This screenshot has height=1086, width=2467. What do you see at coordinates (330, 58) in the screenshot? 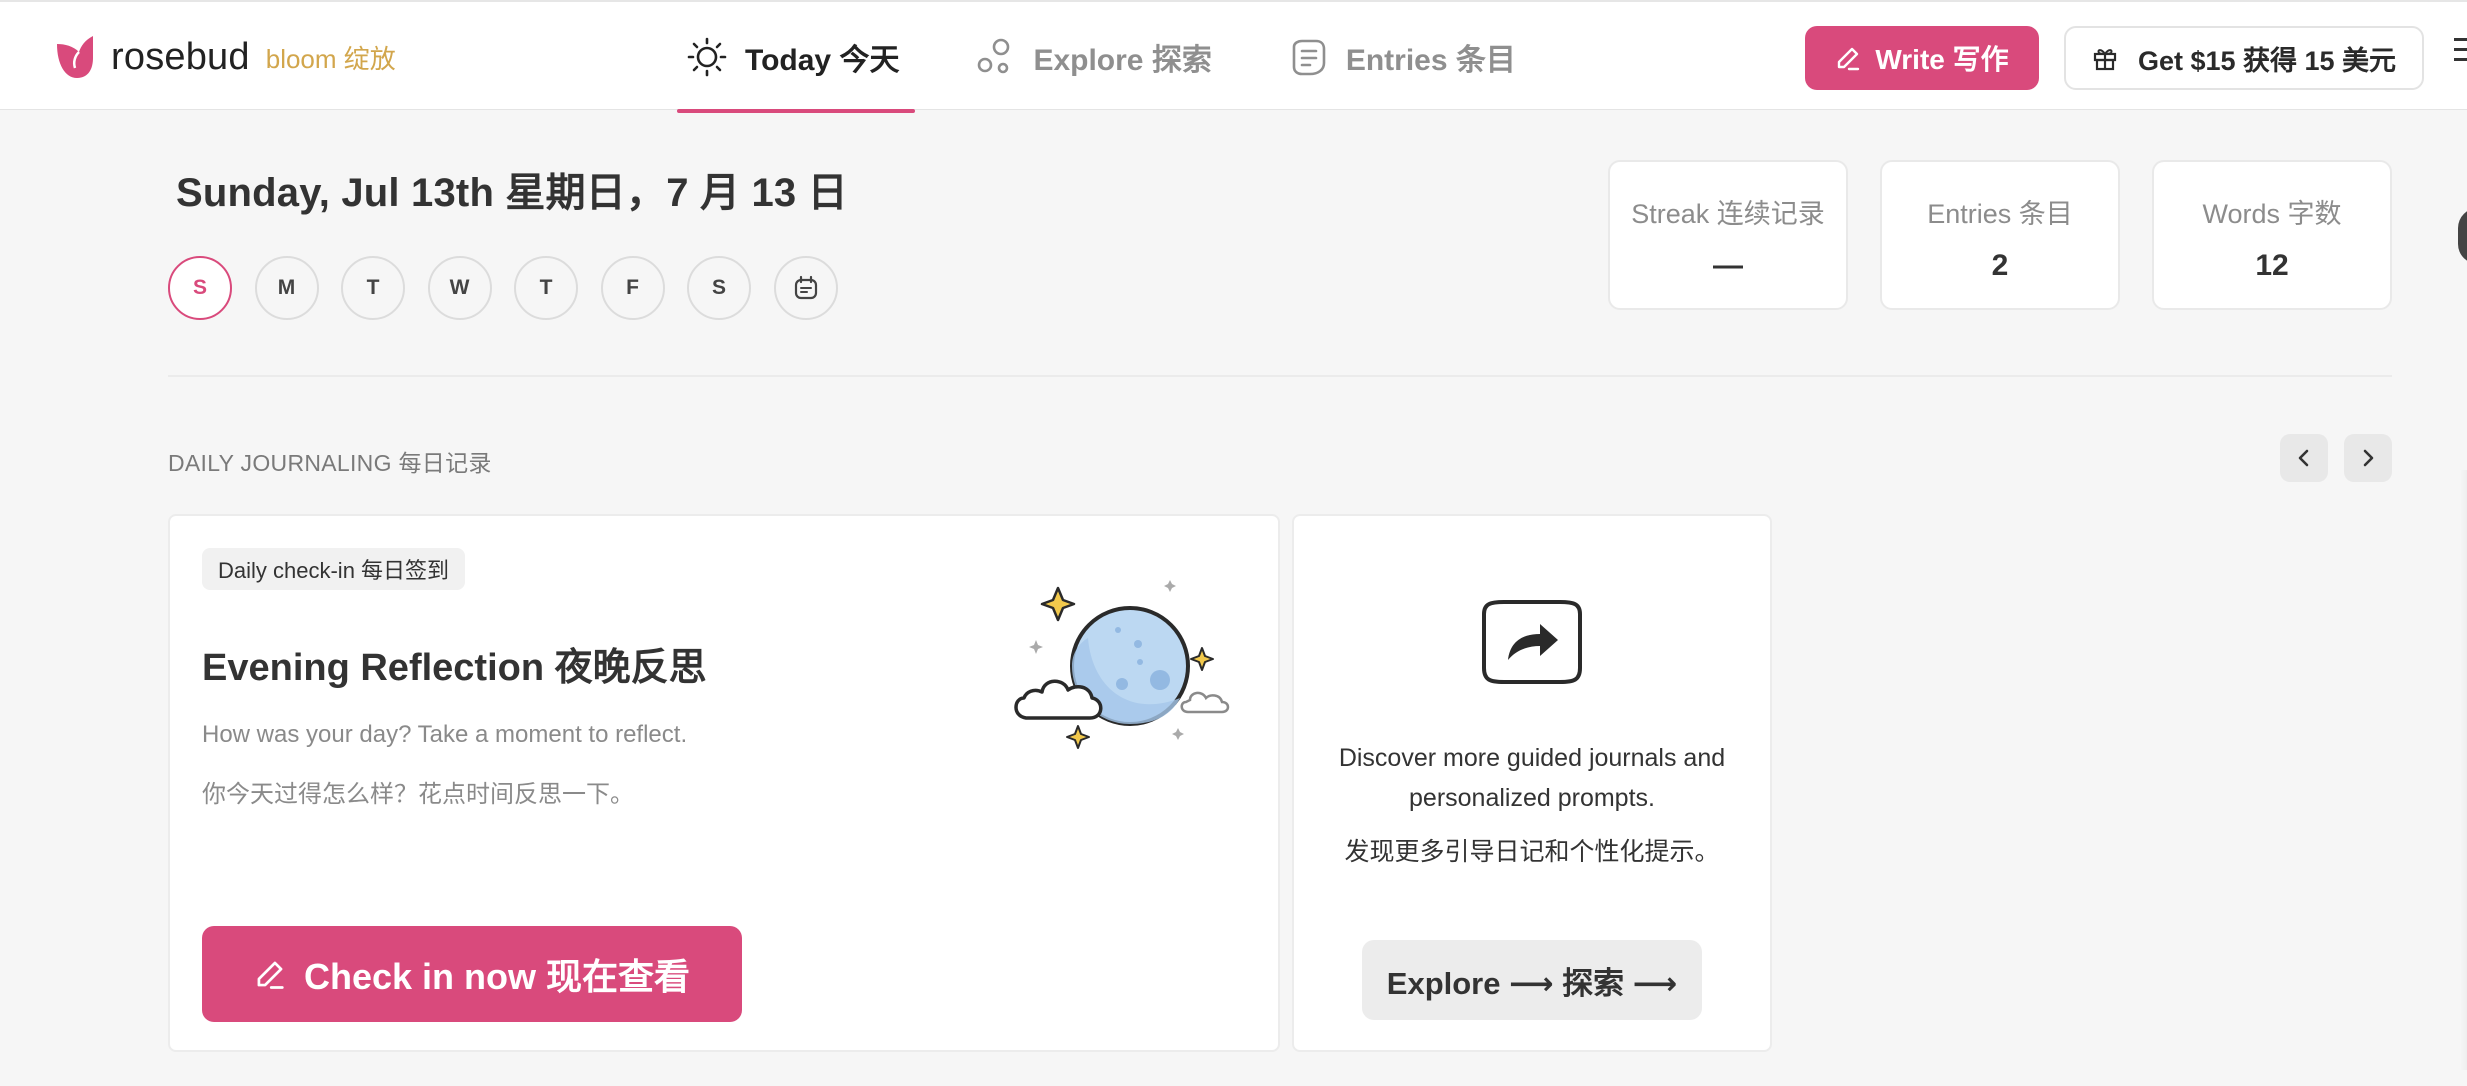
I see `brand-tag: bloom 绽放` at bounding box center [330, 58].